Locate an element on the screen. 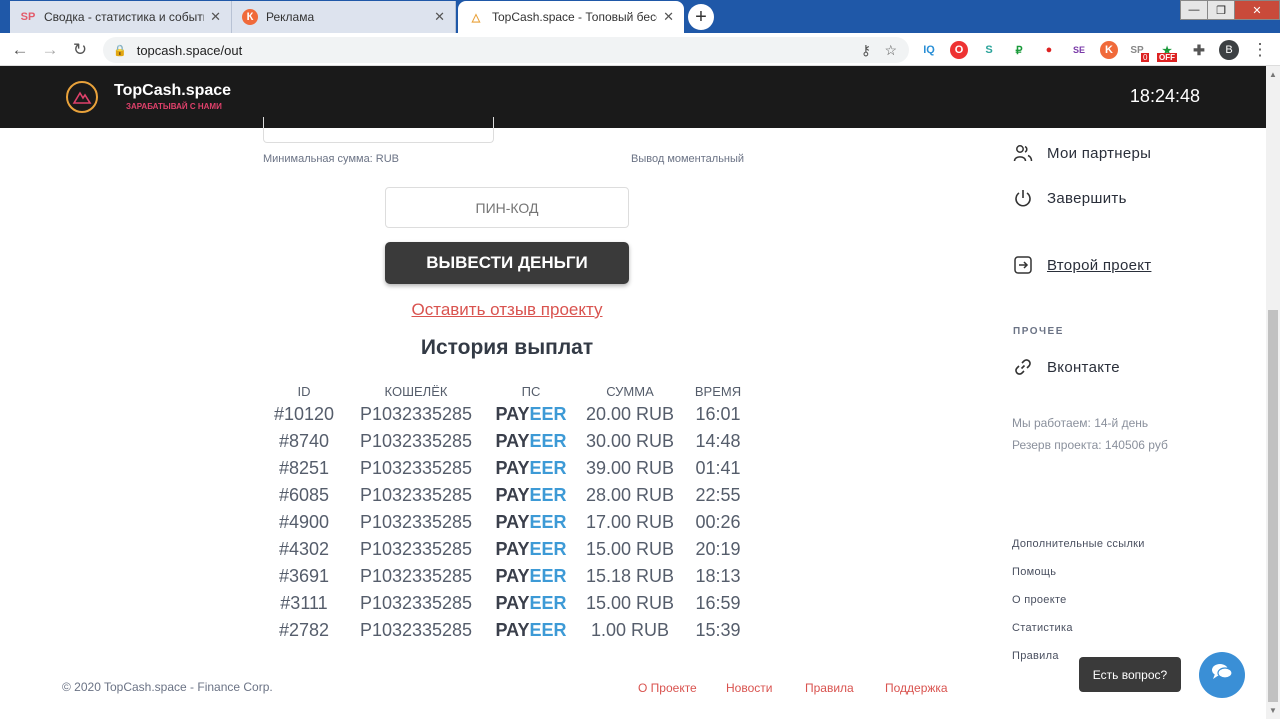  sync-extension-icon: S is located at coordinates (989, 50).